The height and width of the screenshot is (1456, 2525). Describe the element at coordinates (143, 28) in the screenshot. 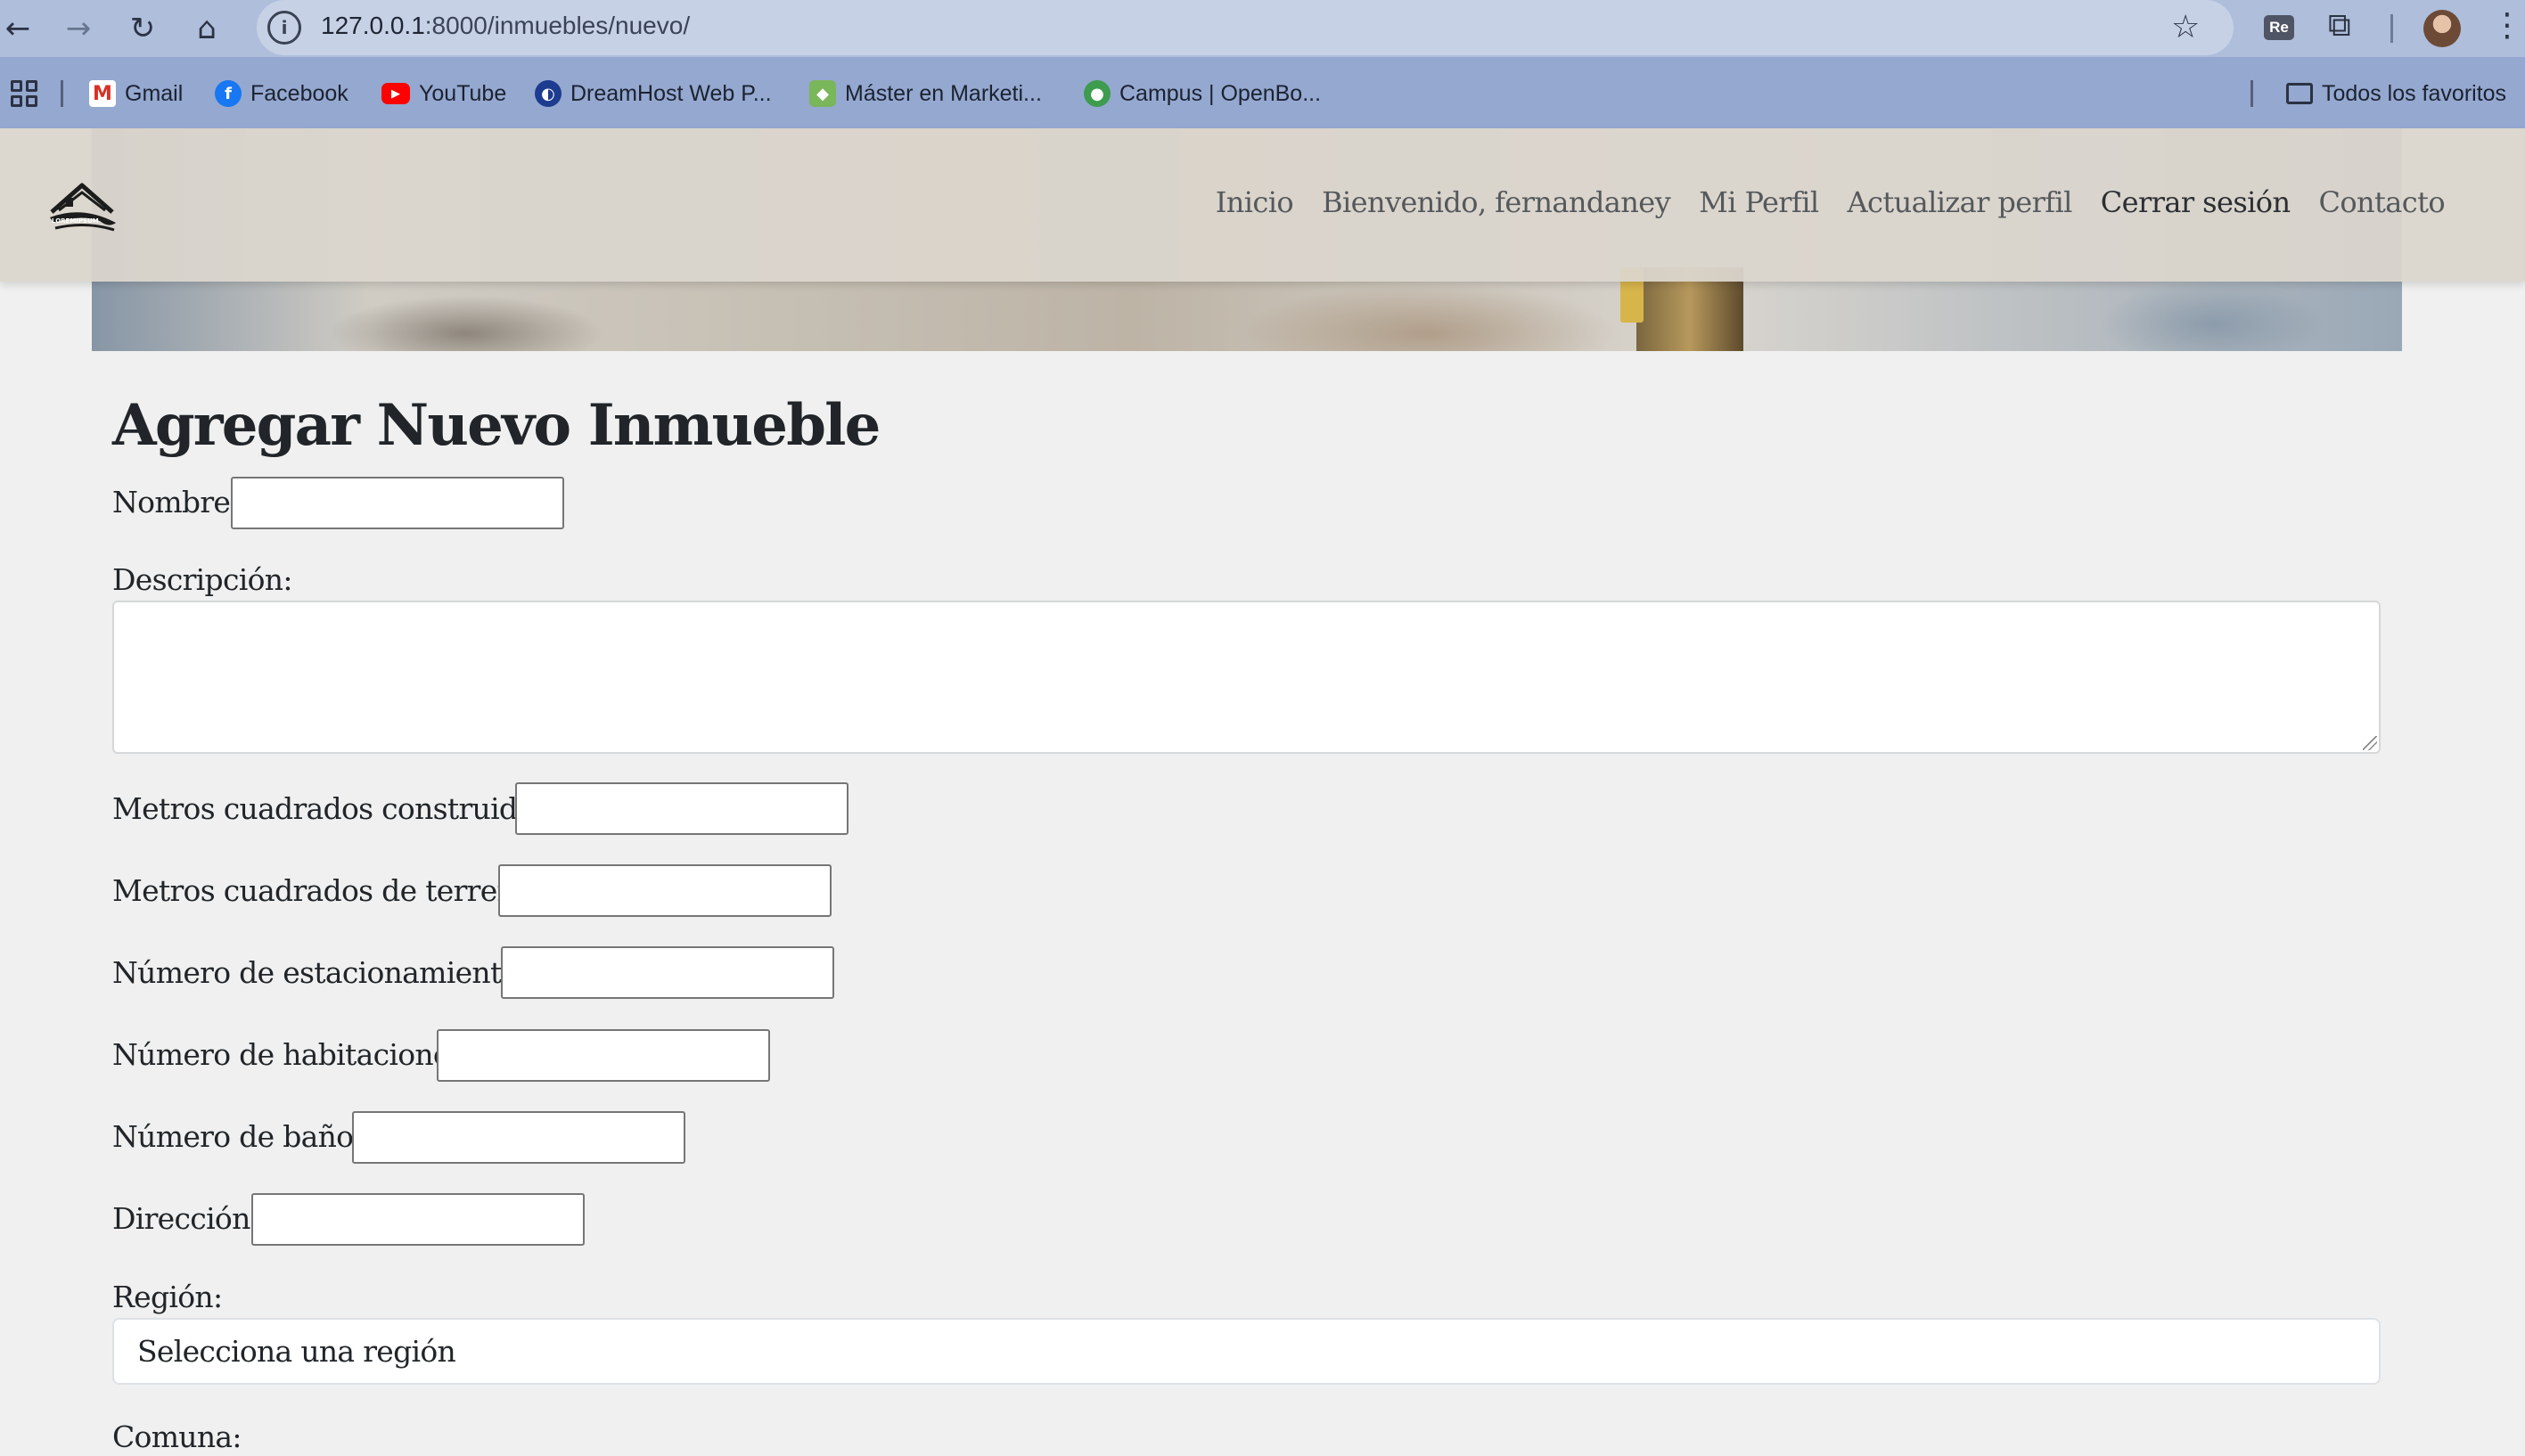

I see `reload-icon: ↻` at that location.